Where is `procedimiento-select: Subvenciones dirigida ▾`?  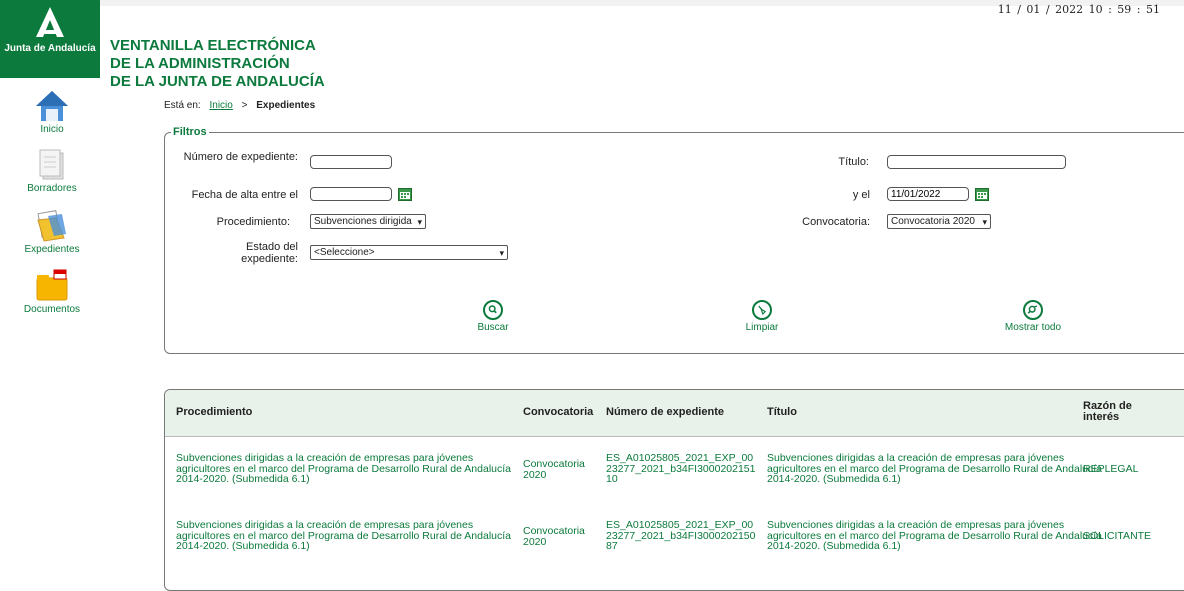 procedimiento-select: Subvenciones dirigida ▾ is located at coordinates (368, 221).